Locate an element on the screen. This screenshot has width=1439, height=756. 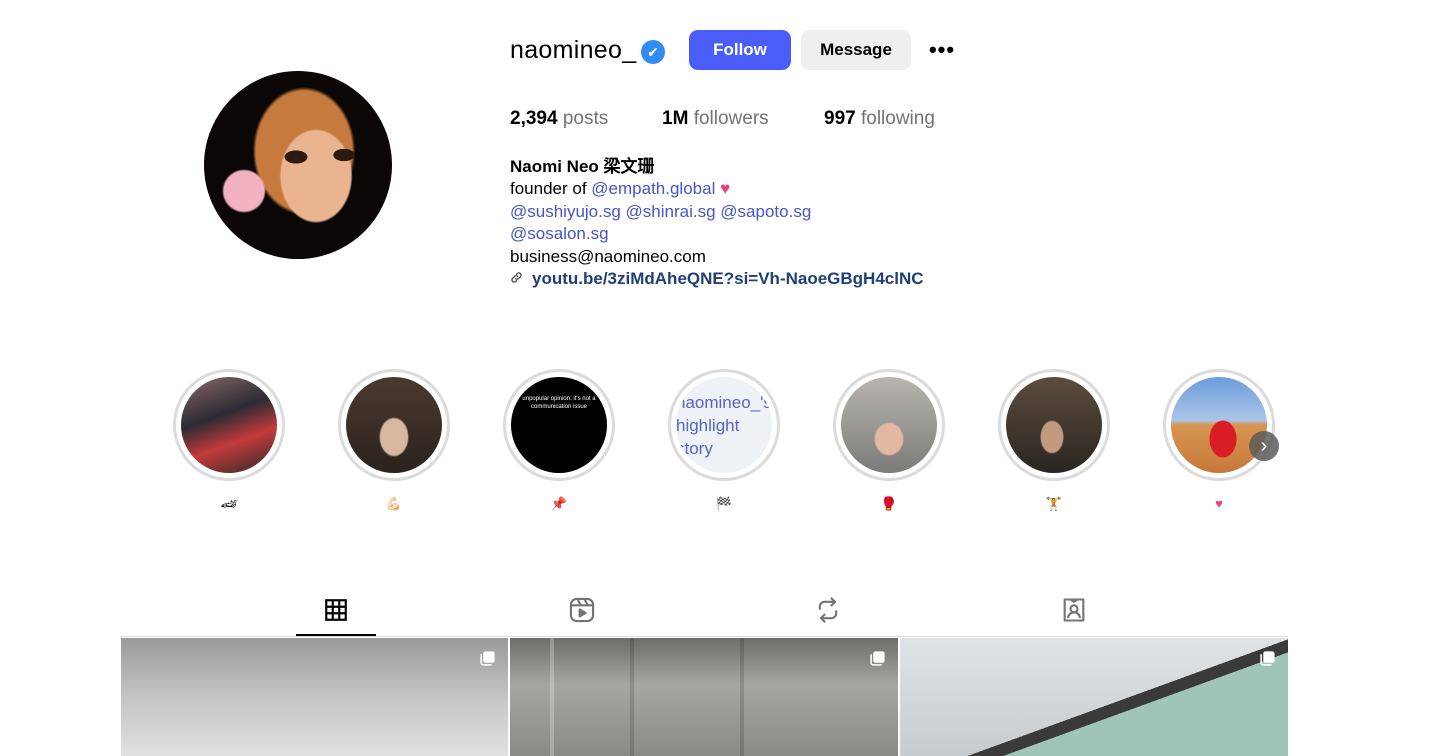
followers-count: 1M followers is located at coordinates (715, 119).